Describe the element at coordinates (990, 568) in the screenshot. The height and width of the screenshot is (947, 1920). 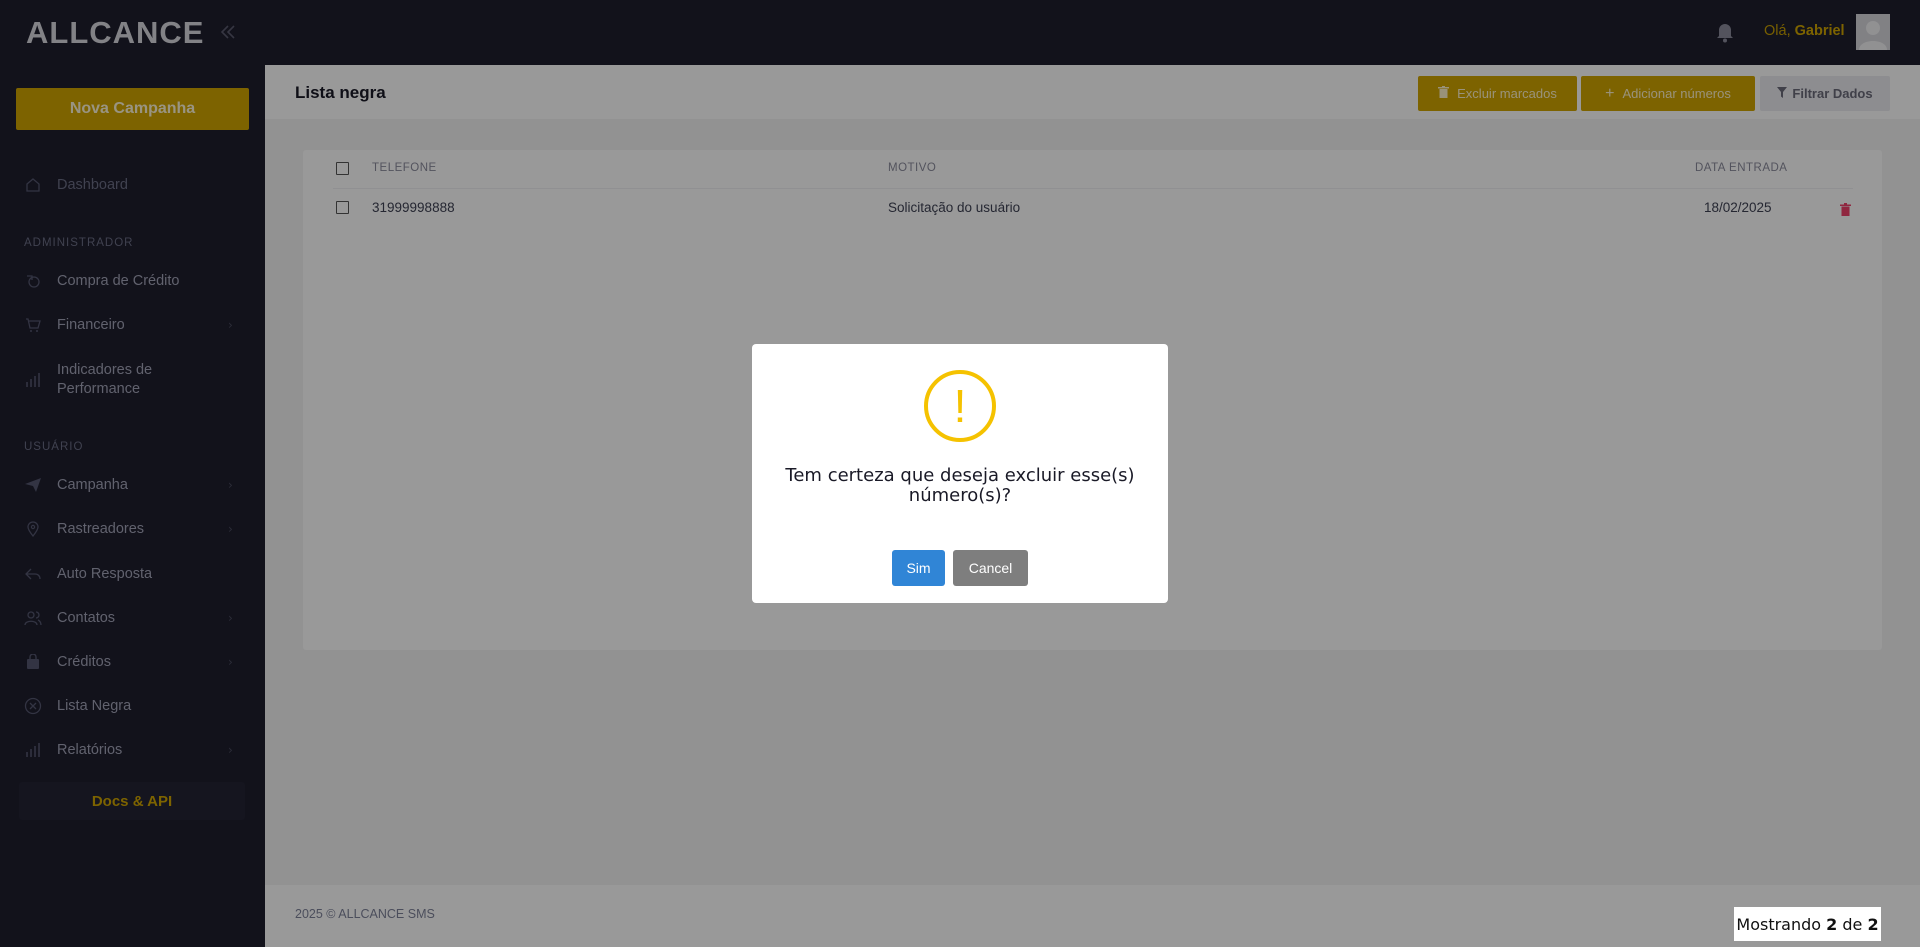
I see `cancel-button: Cancel` at that location.